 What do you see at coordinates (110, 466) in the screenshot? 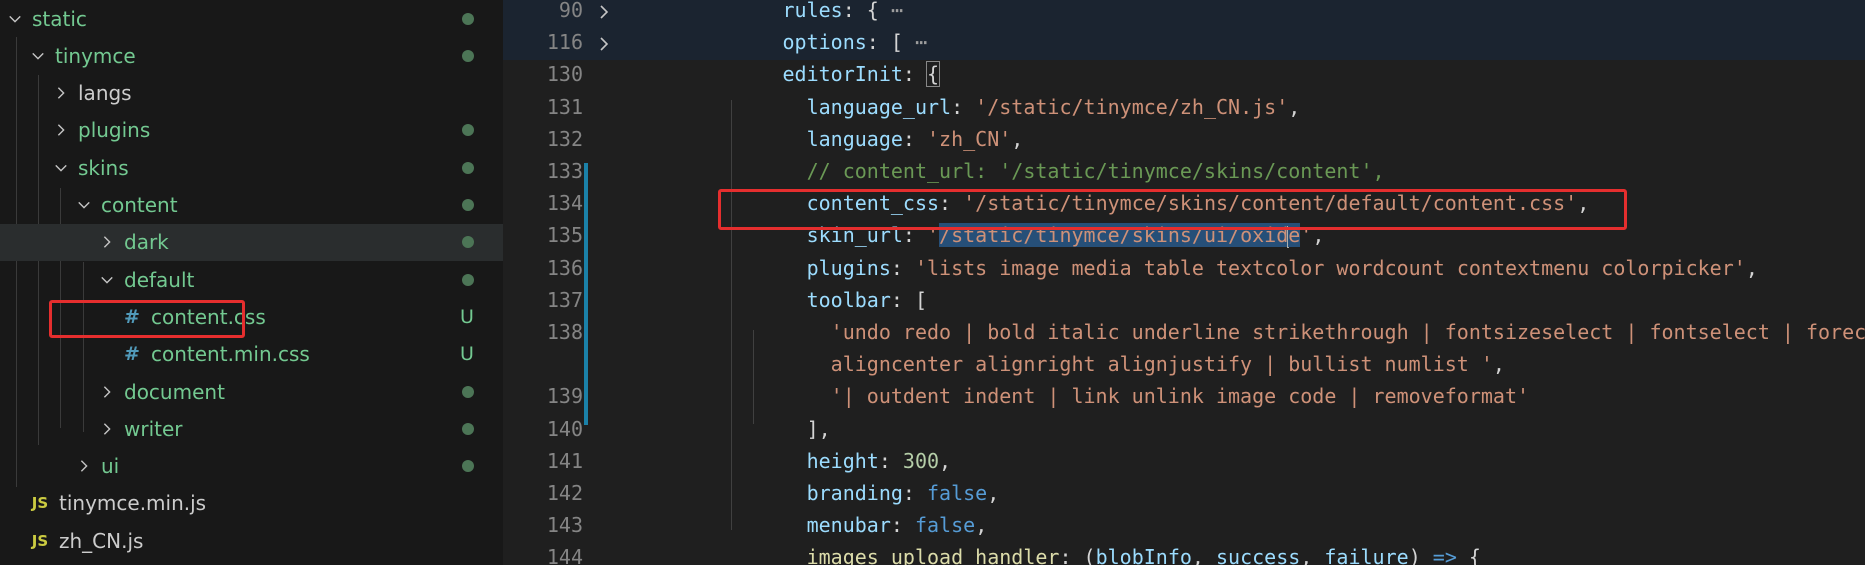
I see `tree-item-label: ui` at bounding box center [110, 466].